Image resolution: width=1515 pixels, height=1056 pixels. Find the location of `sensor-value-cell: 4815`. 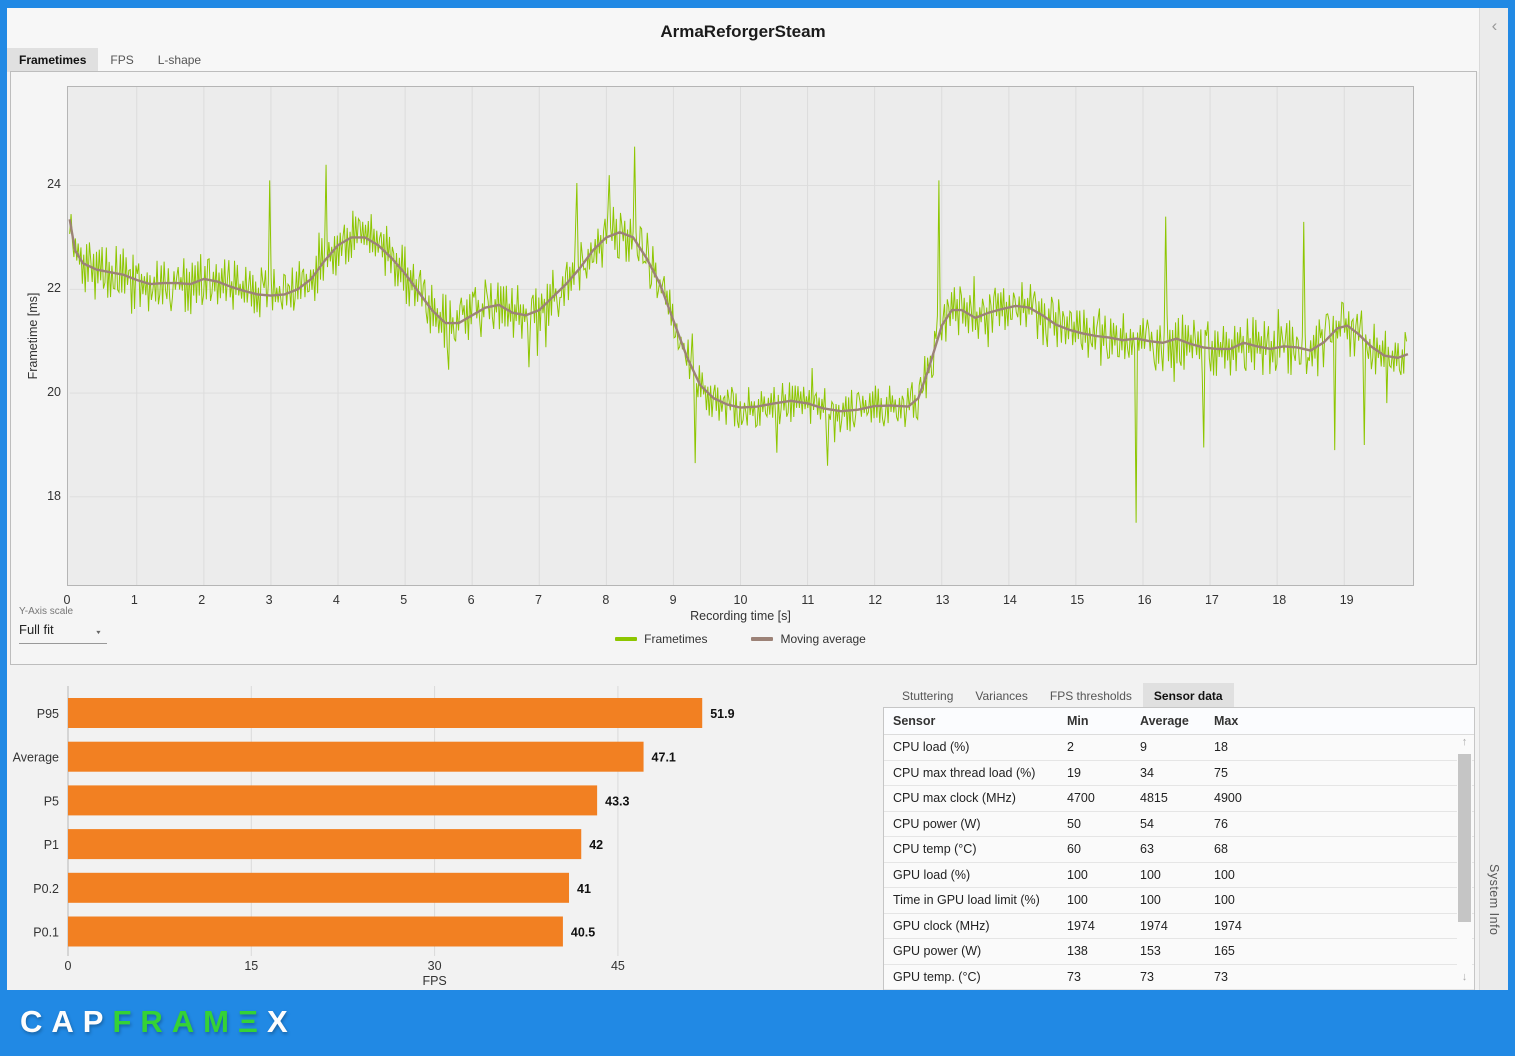

sensor-value-cell: 4815 is located at coordinates (1154, 798).